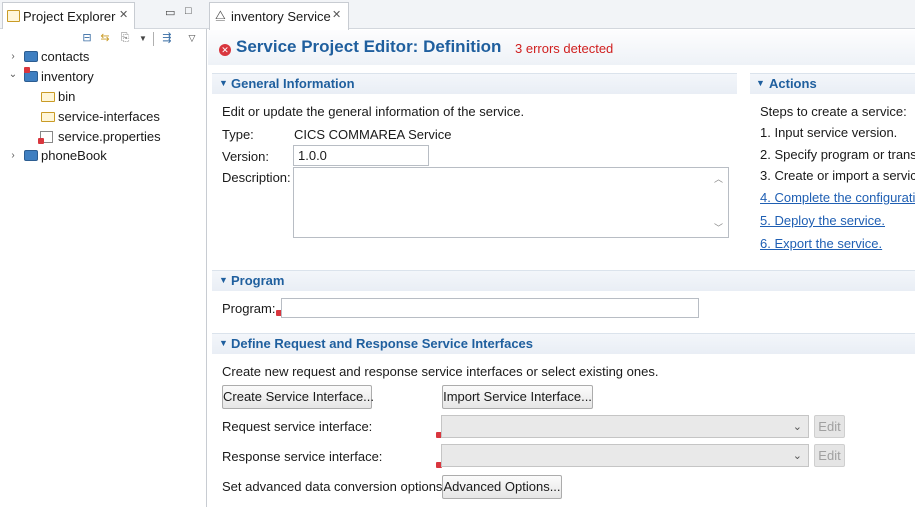  I want to click on action-step-5-link: 5. Deploy the service., so click(822, 220).